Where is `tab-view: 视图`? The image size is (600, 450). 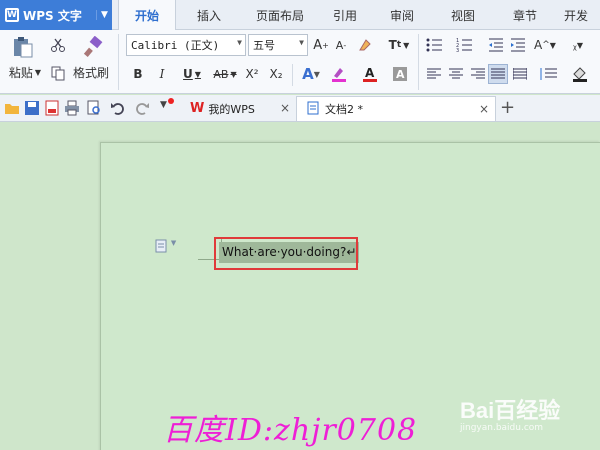 tab-view: 视图 is located at coordinates (463, 15).